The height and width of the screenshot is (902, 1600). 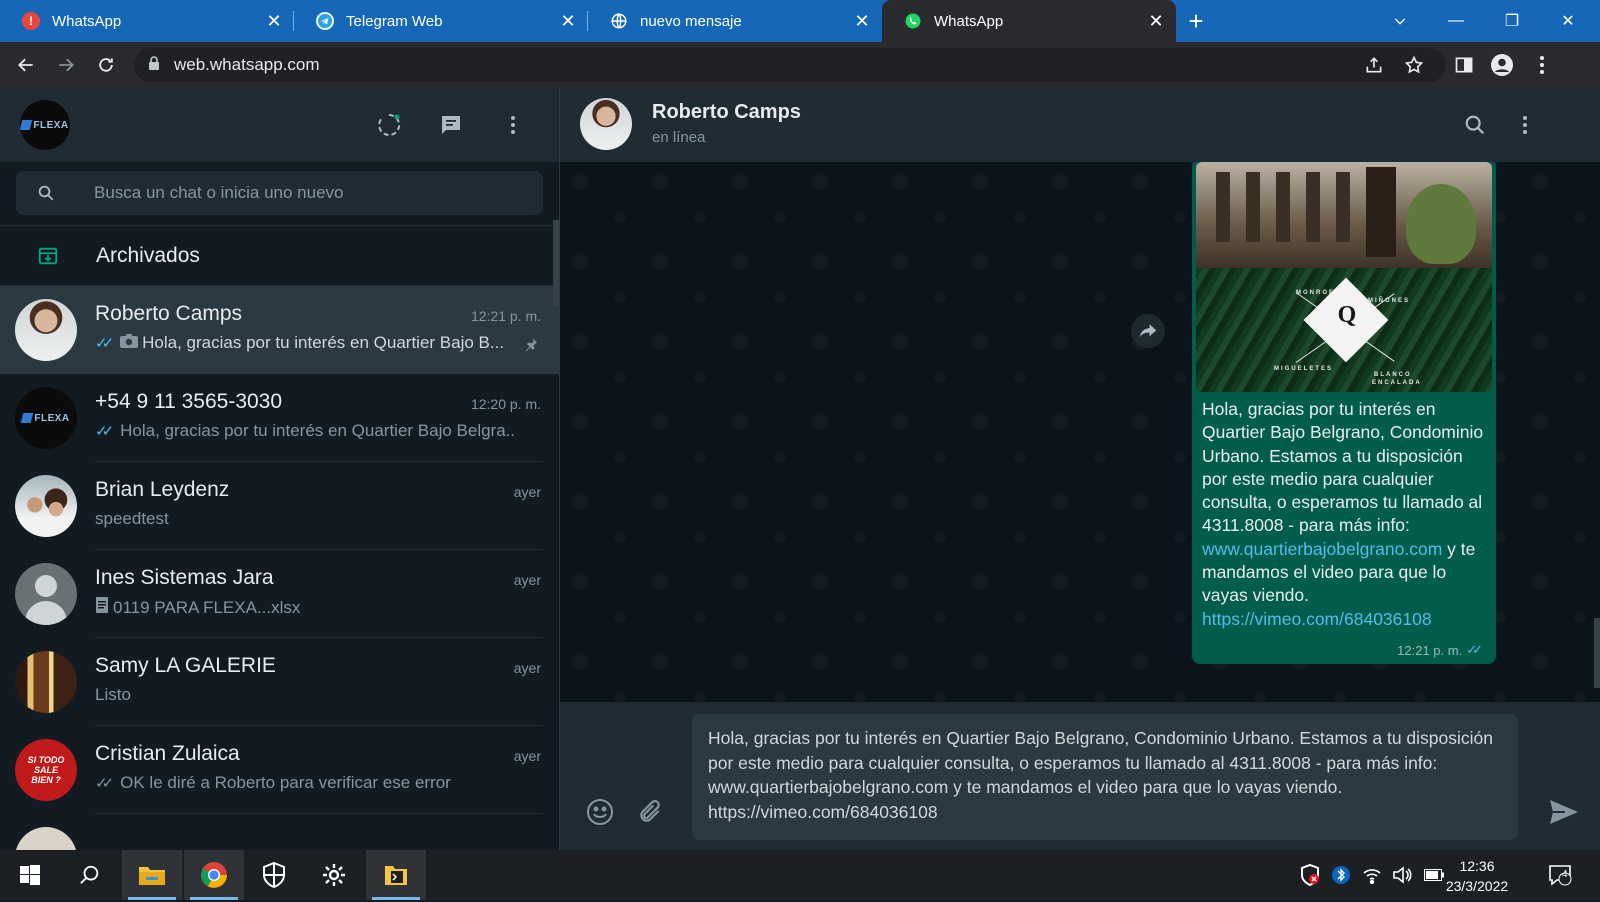 What do you see at coordinates (147, 21) in the screenshot?
I see `browser-tab-whatsapp-1: ! WhatsApp ✕` at bounding box center [147, 21].